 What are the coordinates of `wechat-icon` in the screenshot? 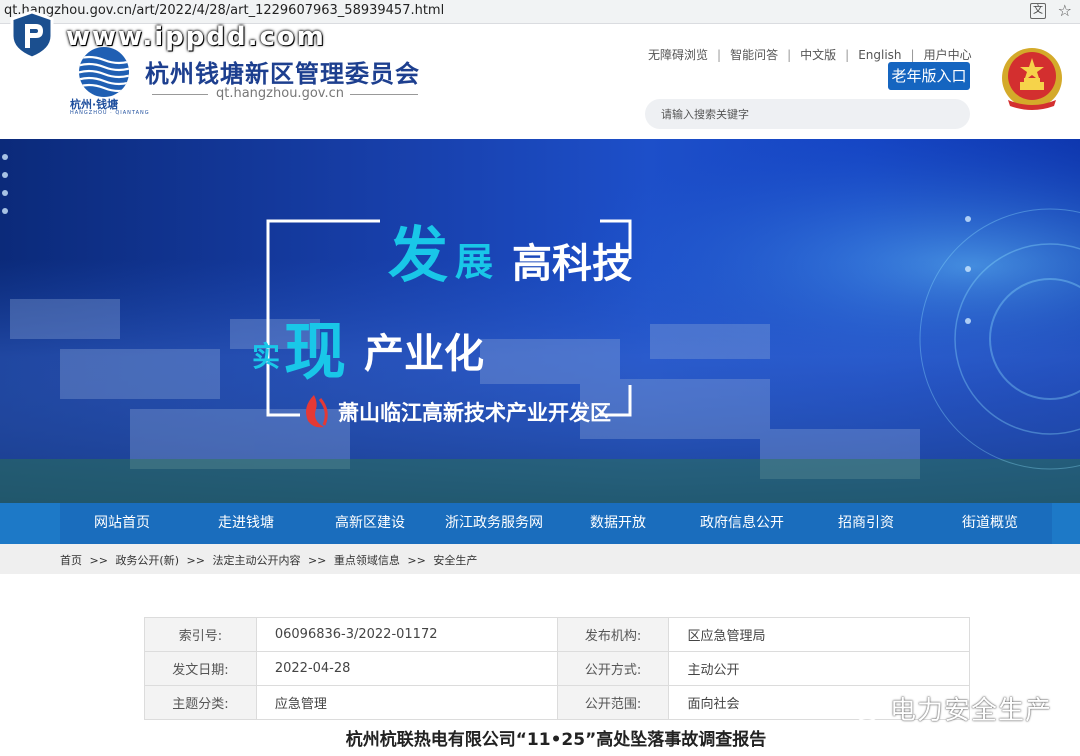 It's located at (859, 708).